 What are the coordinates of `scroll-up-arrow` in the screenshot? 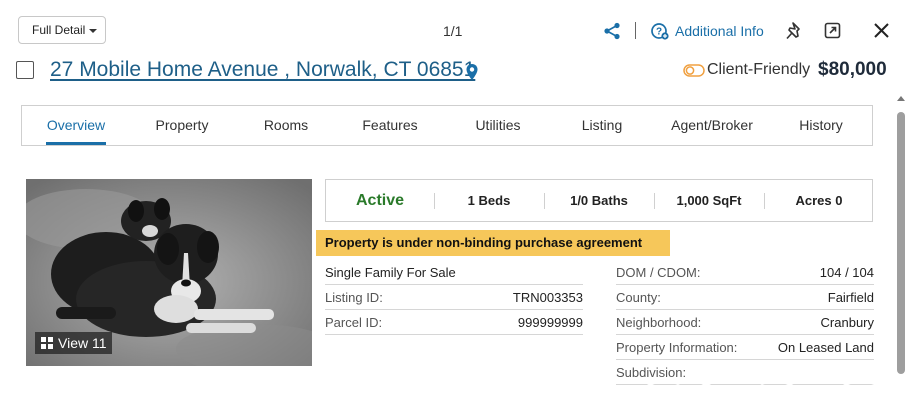 It's located at (901, 98).